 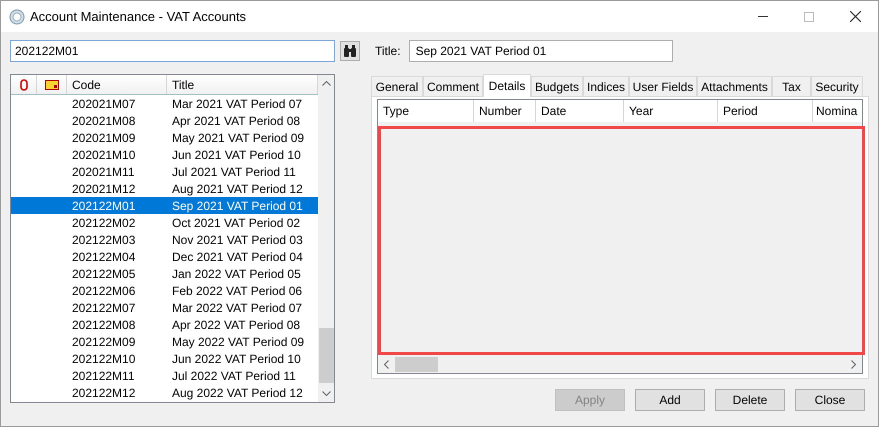 What do you see at coordinates (164, 324) in the screenshot?
I see `list-row: 202122M08 Apr 2022 VAT Period 08` at bounding box center [164, 324].